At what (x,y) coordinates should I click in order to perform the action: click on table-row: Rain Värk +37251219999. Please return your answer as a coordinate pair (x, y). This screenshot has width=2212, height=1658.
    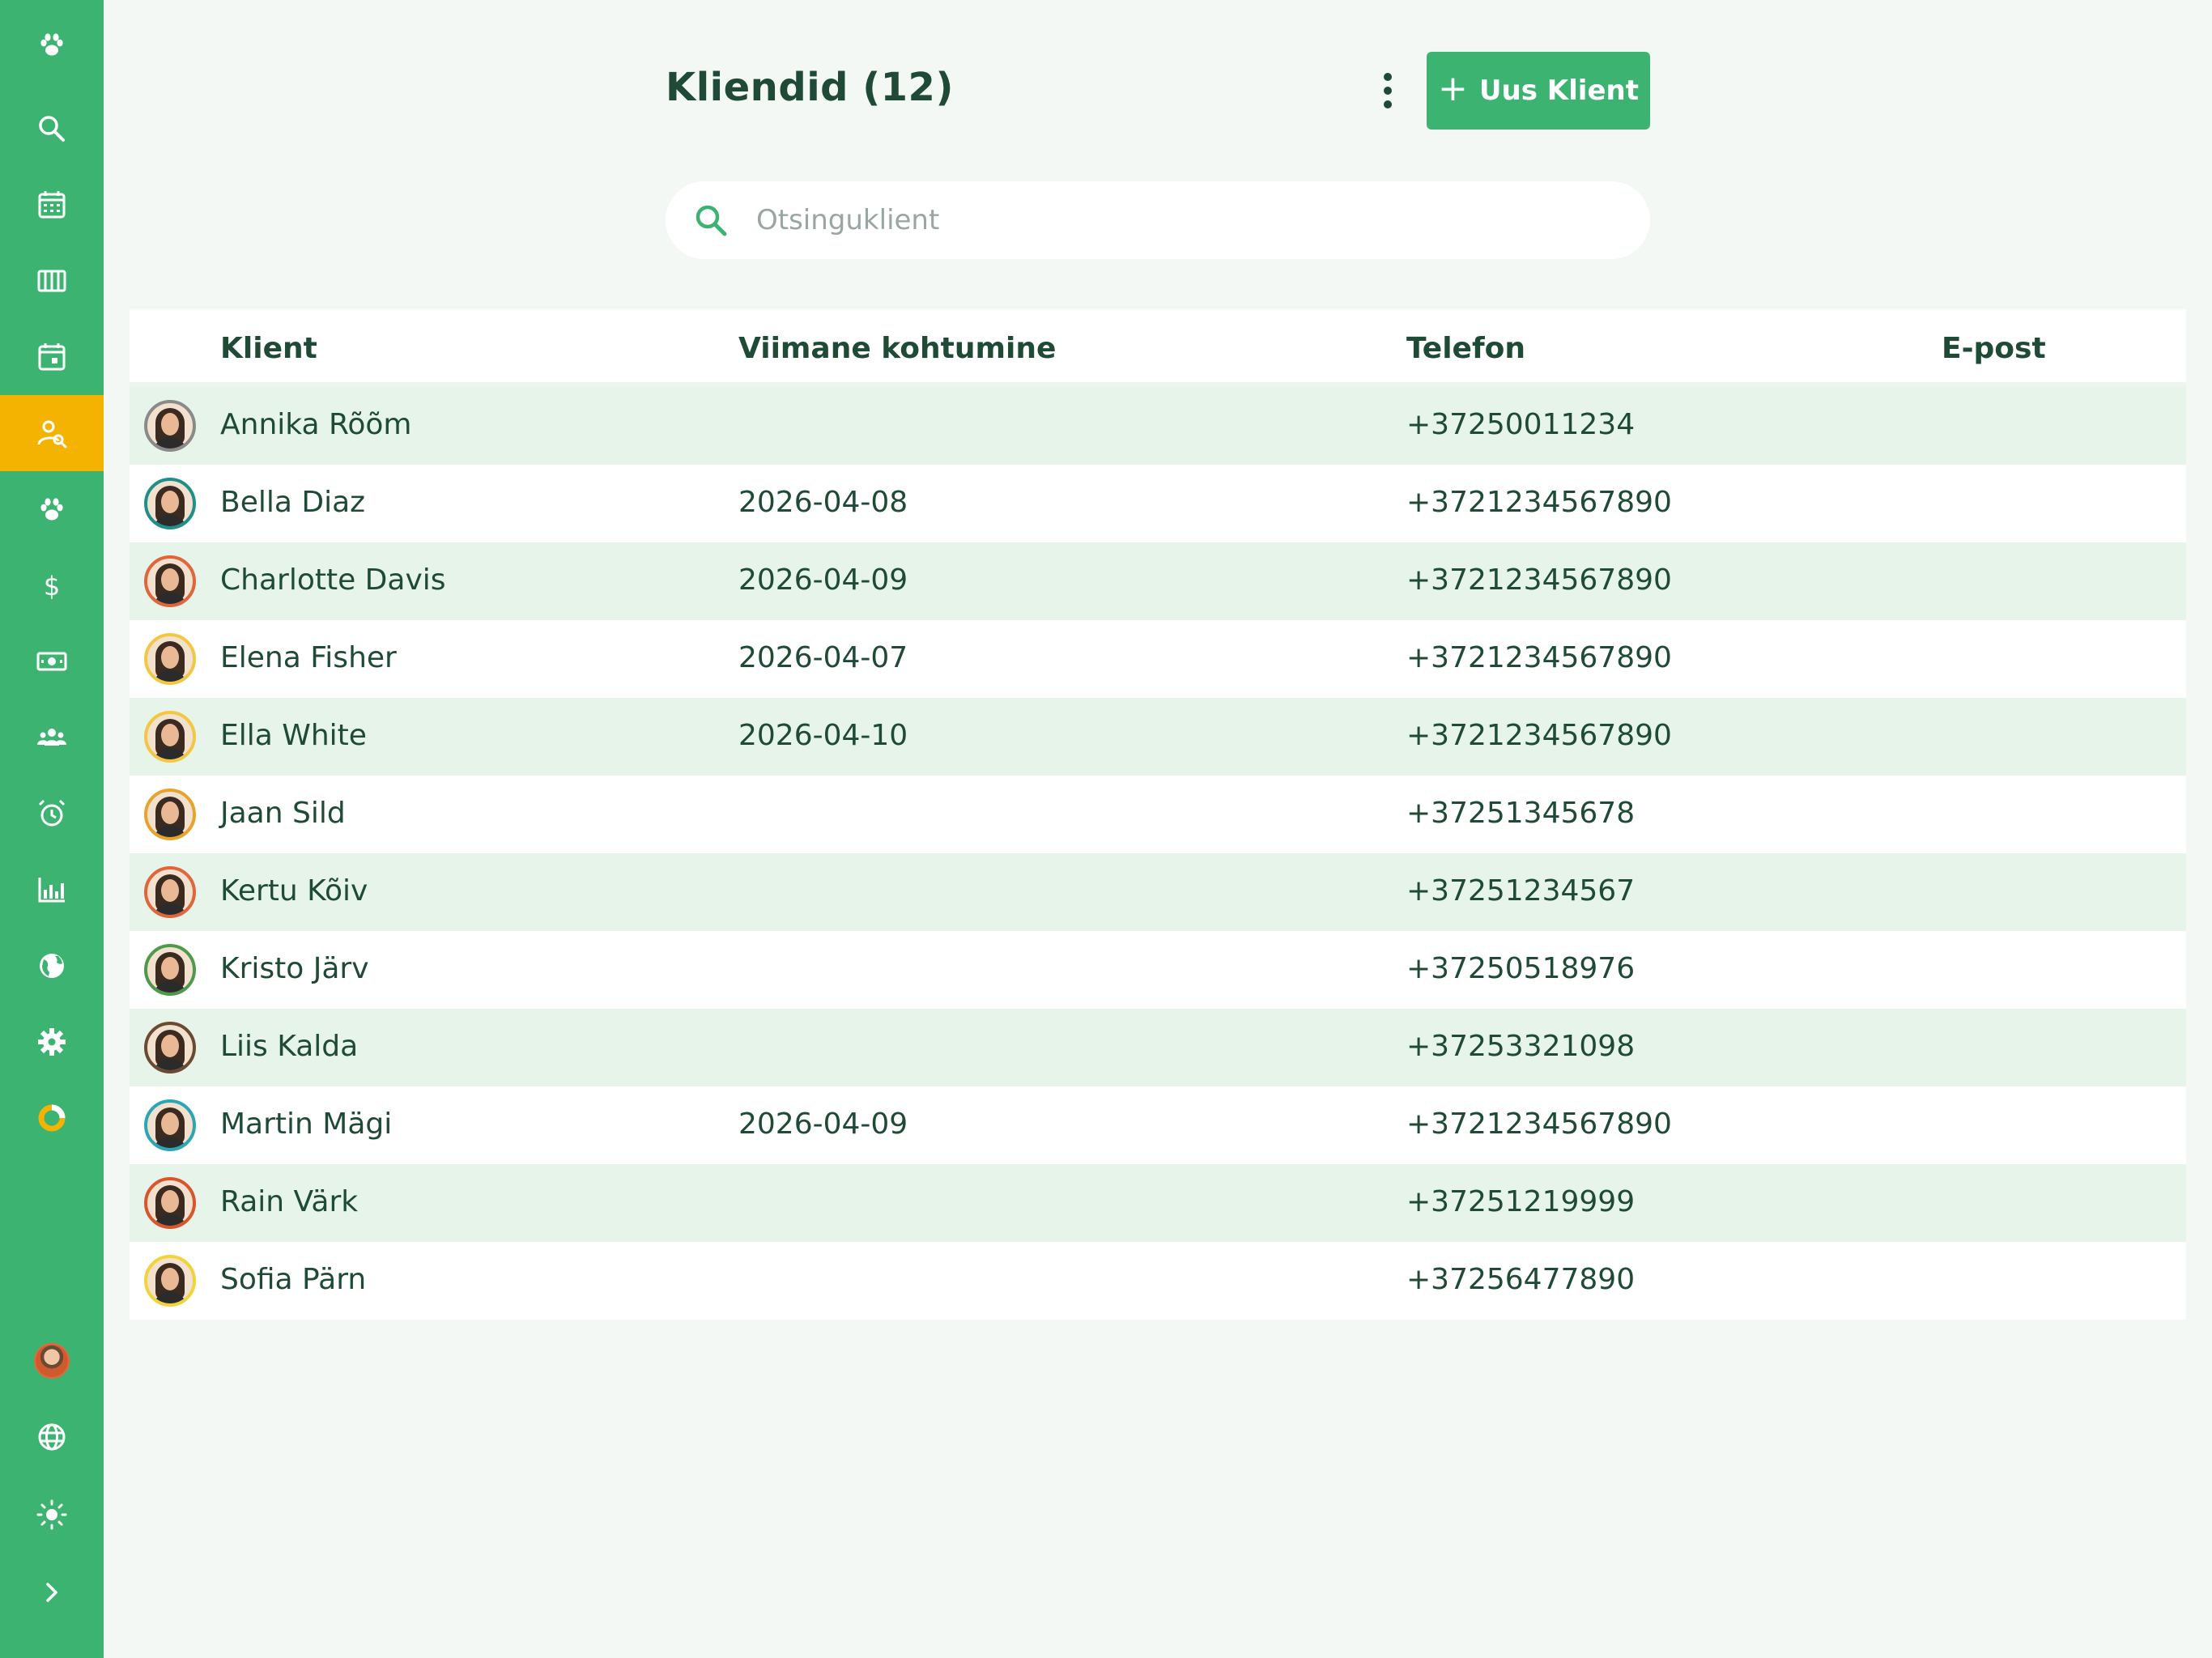
    Looking at the image, I should click on (1158, 1203).